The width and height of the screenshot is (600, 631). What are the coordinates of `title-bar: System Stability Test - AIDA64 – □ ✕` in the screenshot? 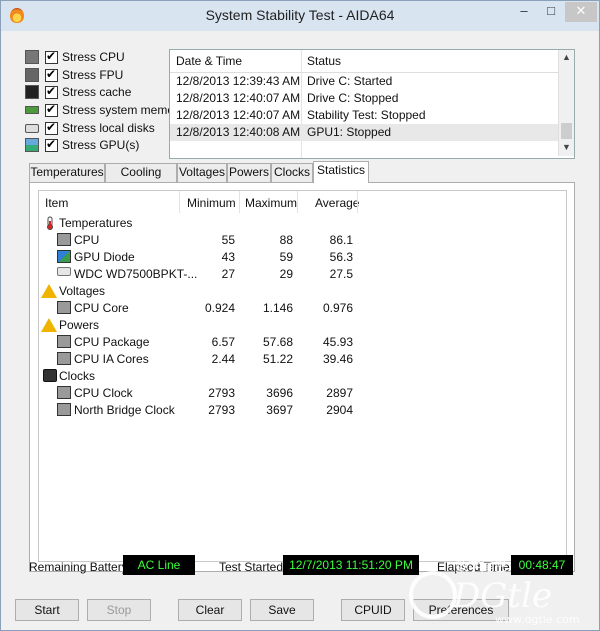 It's located at (300, 16).